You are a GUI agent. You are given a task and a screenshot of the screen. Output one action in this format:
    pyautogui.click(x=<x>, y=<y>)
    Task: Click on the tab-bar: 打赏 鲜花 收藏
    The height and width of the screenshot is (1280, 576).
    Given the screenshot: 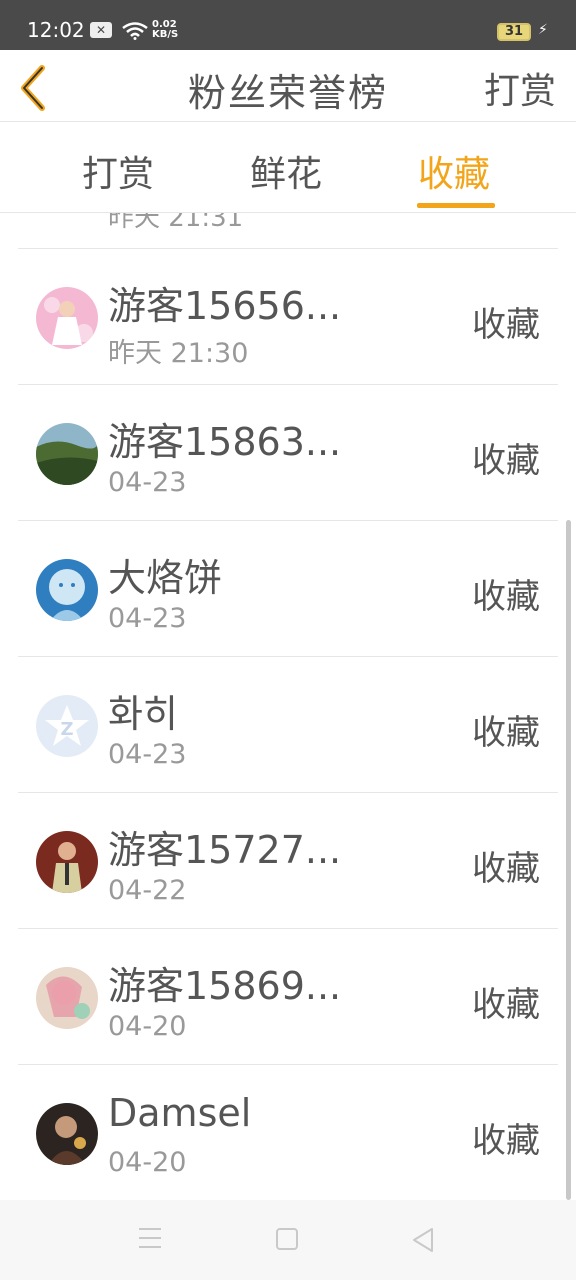 What is the action you would take?
    pyautogui.click(x=288, y=168)
    